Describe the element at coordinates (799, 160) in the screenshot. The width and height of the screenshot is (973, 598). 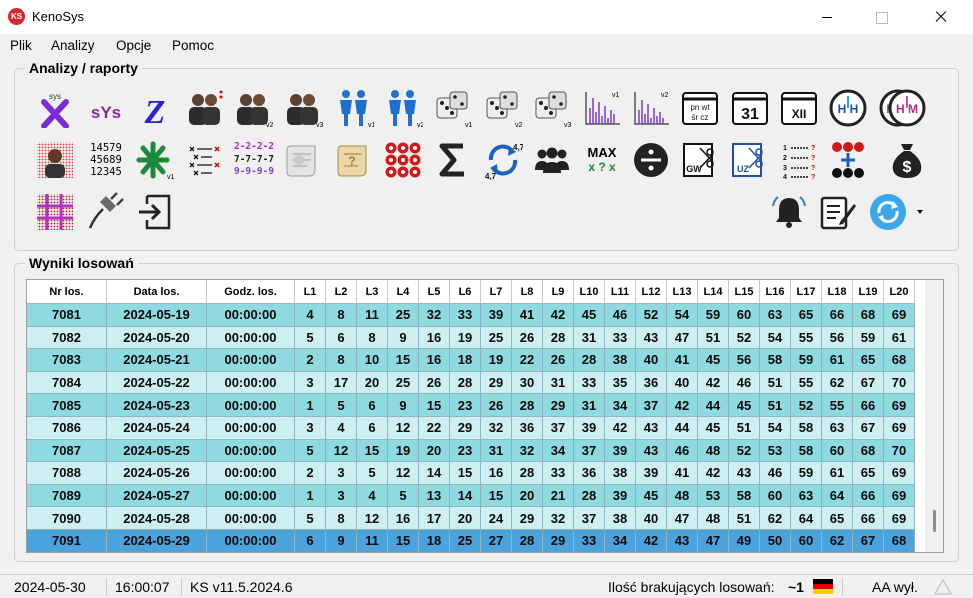
I see `numbered-list-tool: 1 2 3 4 ????` at that location.